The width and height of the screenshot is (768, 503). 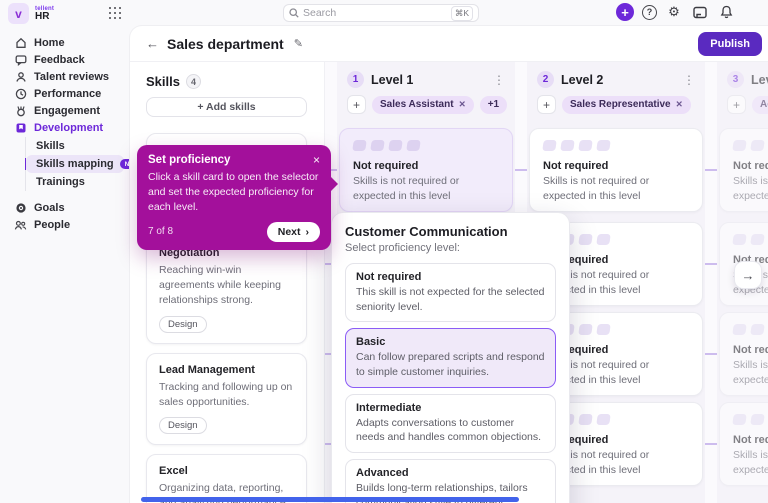 I want to click on notifications-bell-icon, so click(x=726, y=12).